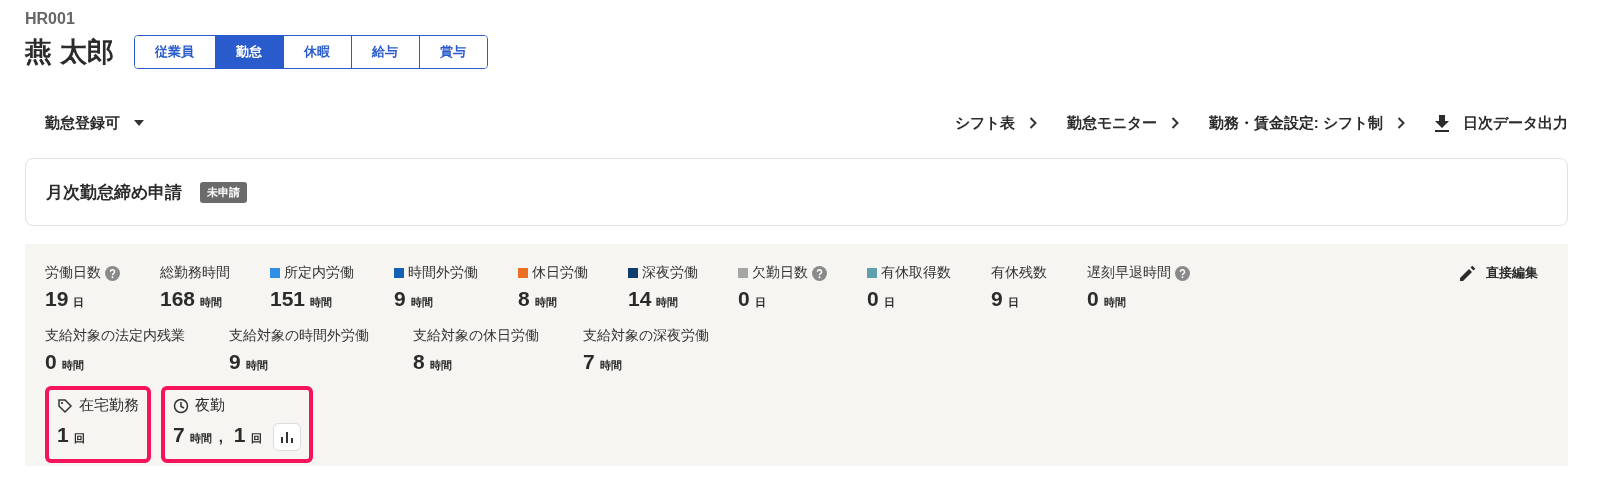 This screenshot has width=1598, height=490. What do you see at coordinates (1129, 273) in the screenshot?
I see `stat-label: 遅刻早退時間` at bounding box center [1129, 273].